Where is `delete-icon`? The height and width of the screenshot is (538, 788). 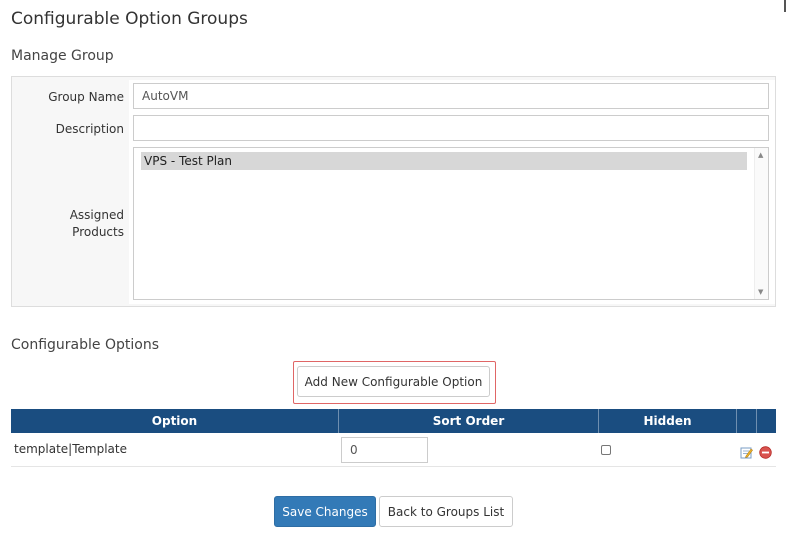
delete-icon is located at coordinates (765, 451).